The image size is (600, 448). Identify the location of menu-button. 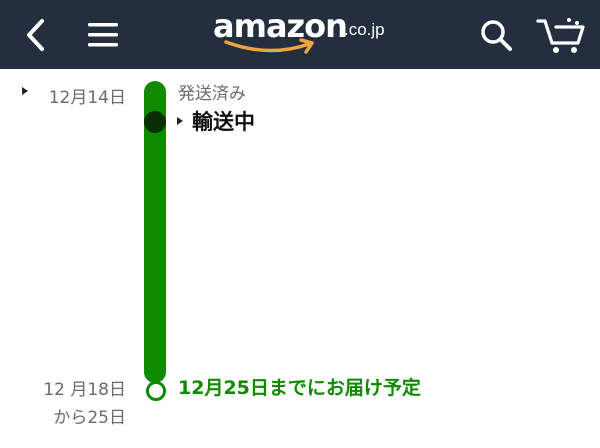
(103, 34).